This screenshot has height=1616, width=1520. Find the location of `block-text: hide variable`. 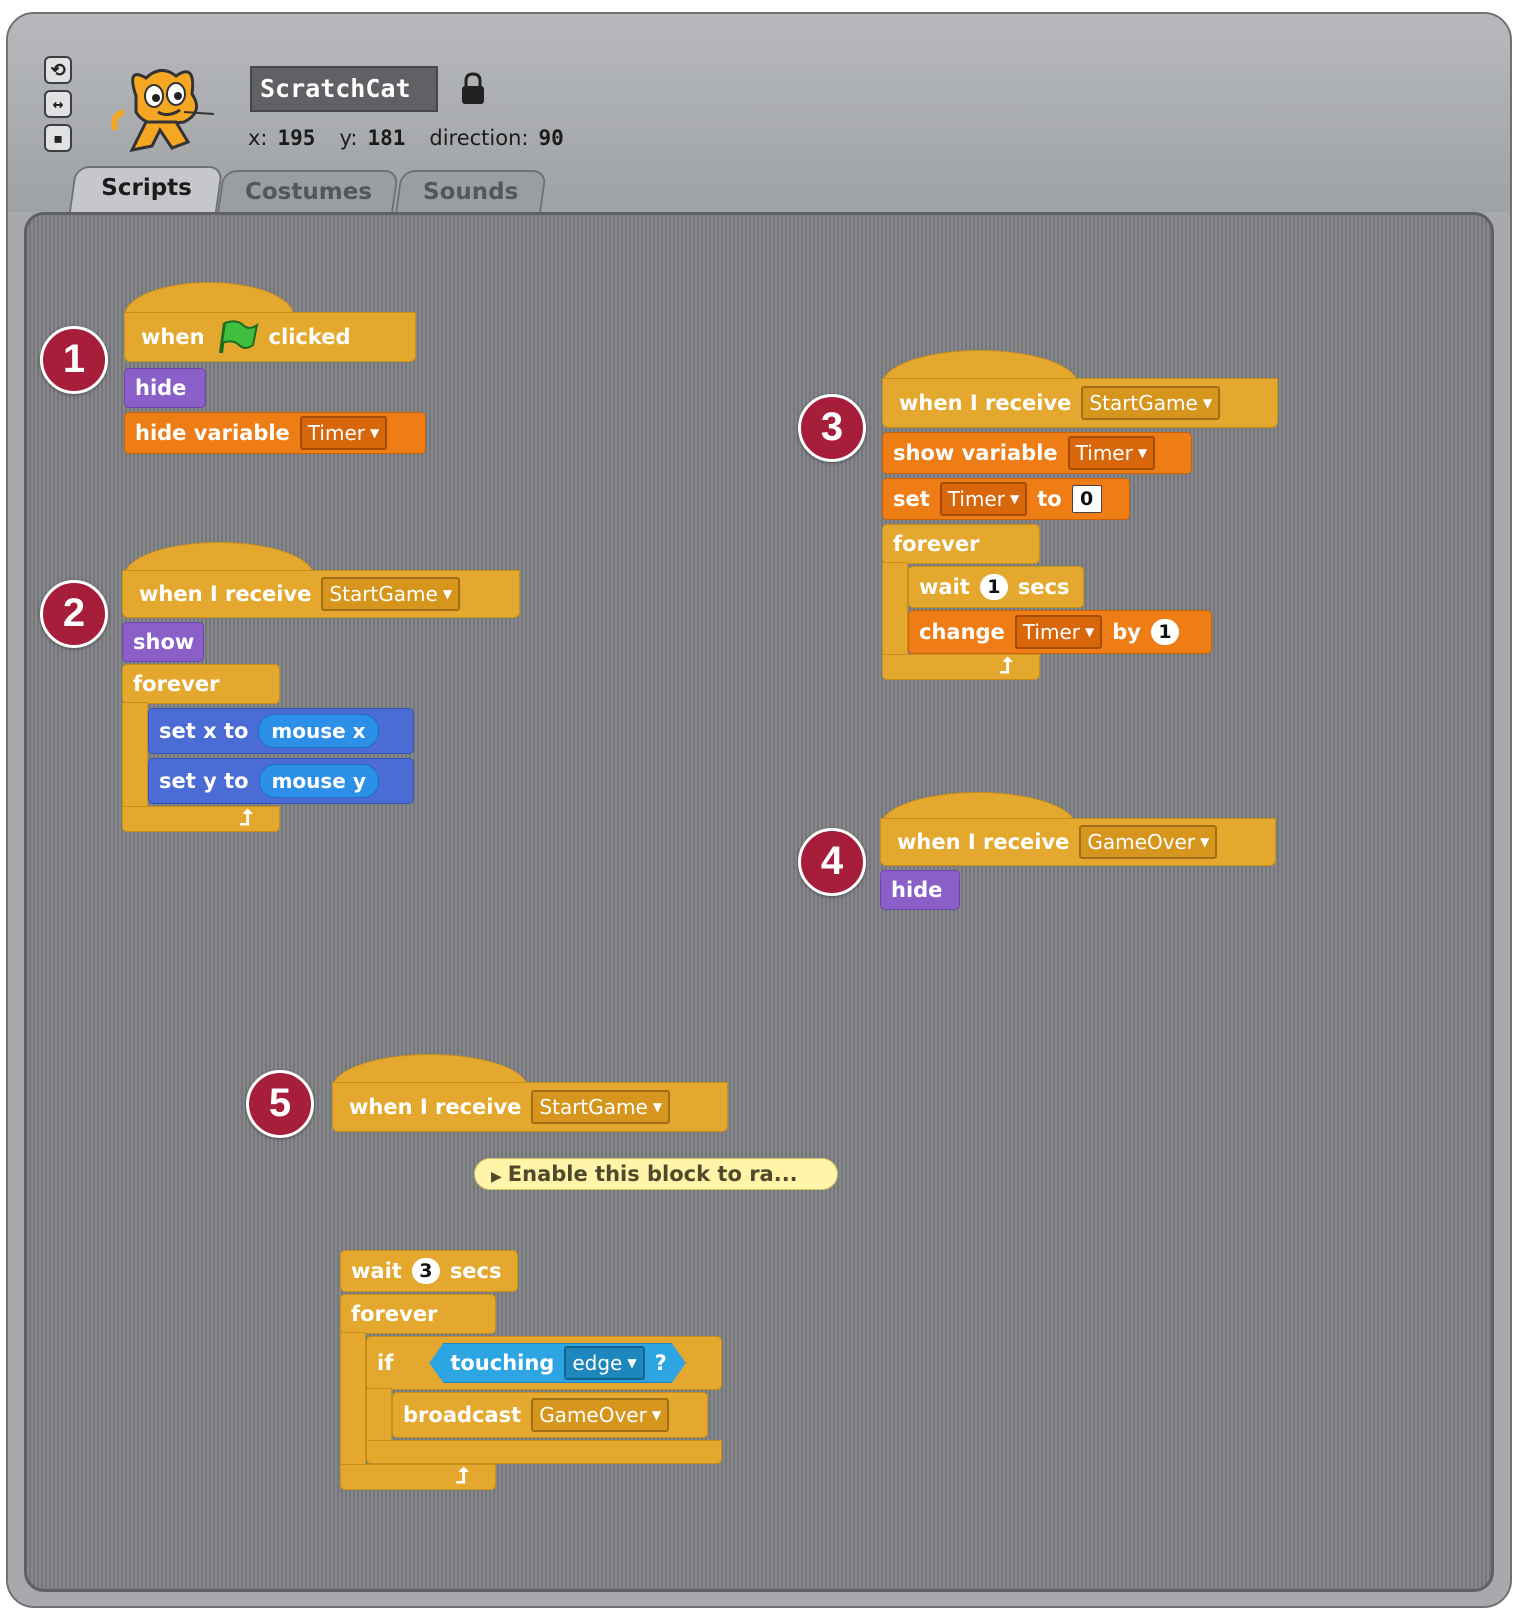

block-text: hide variable is located at coordinates (212, 433).